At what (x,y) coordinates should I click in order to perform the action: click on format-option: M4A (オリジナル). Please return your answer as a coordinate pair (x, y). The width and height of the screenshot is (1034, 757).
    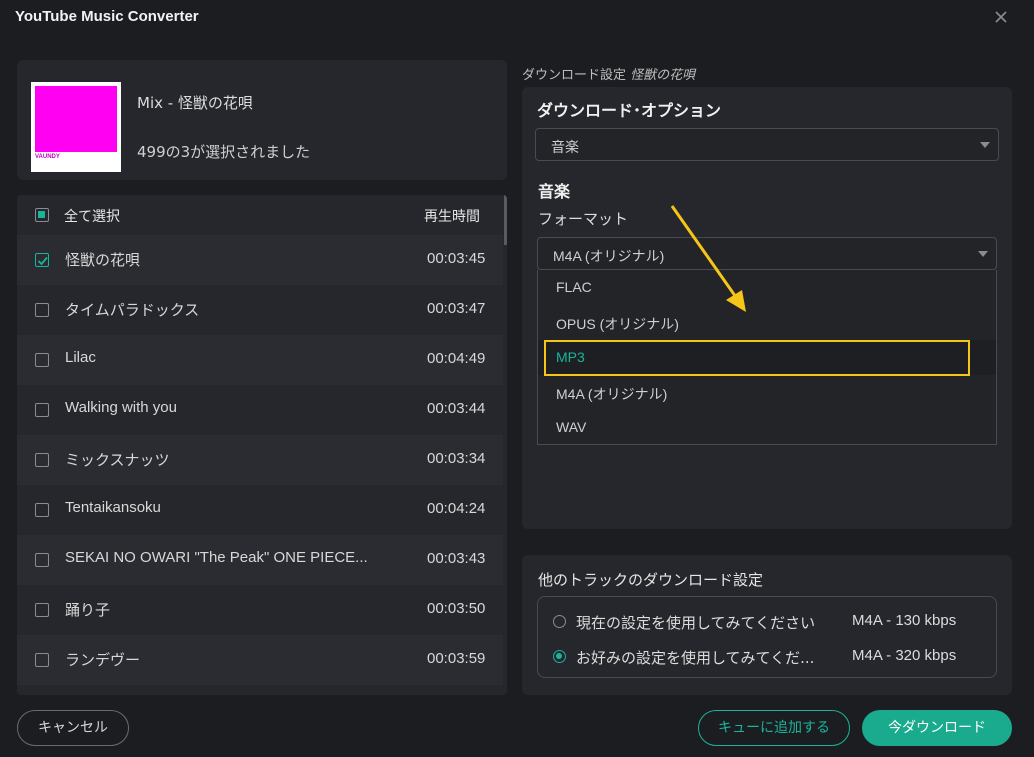
    Looking at the image, I should click on (767, 392).